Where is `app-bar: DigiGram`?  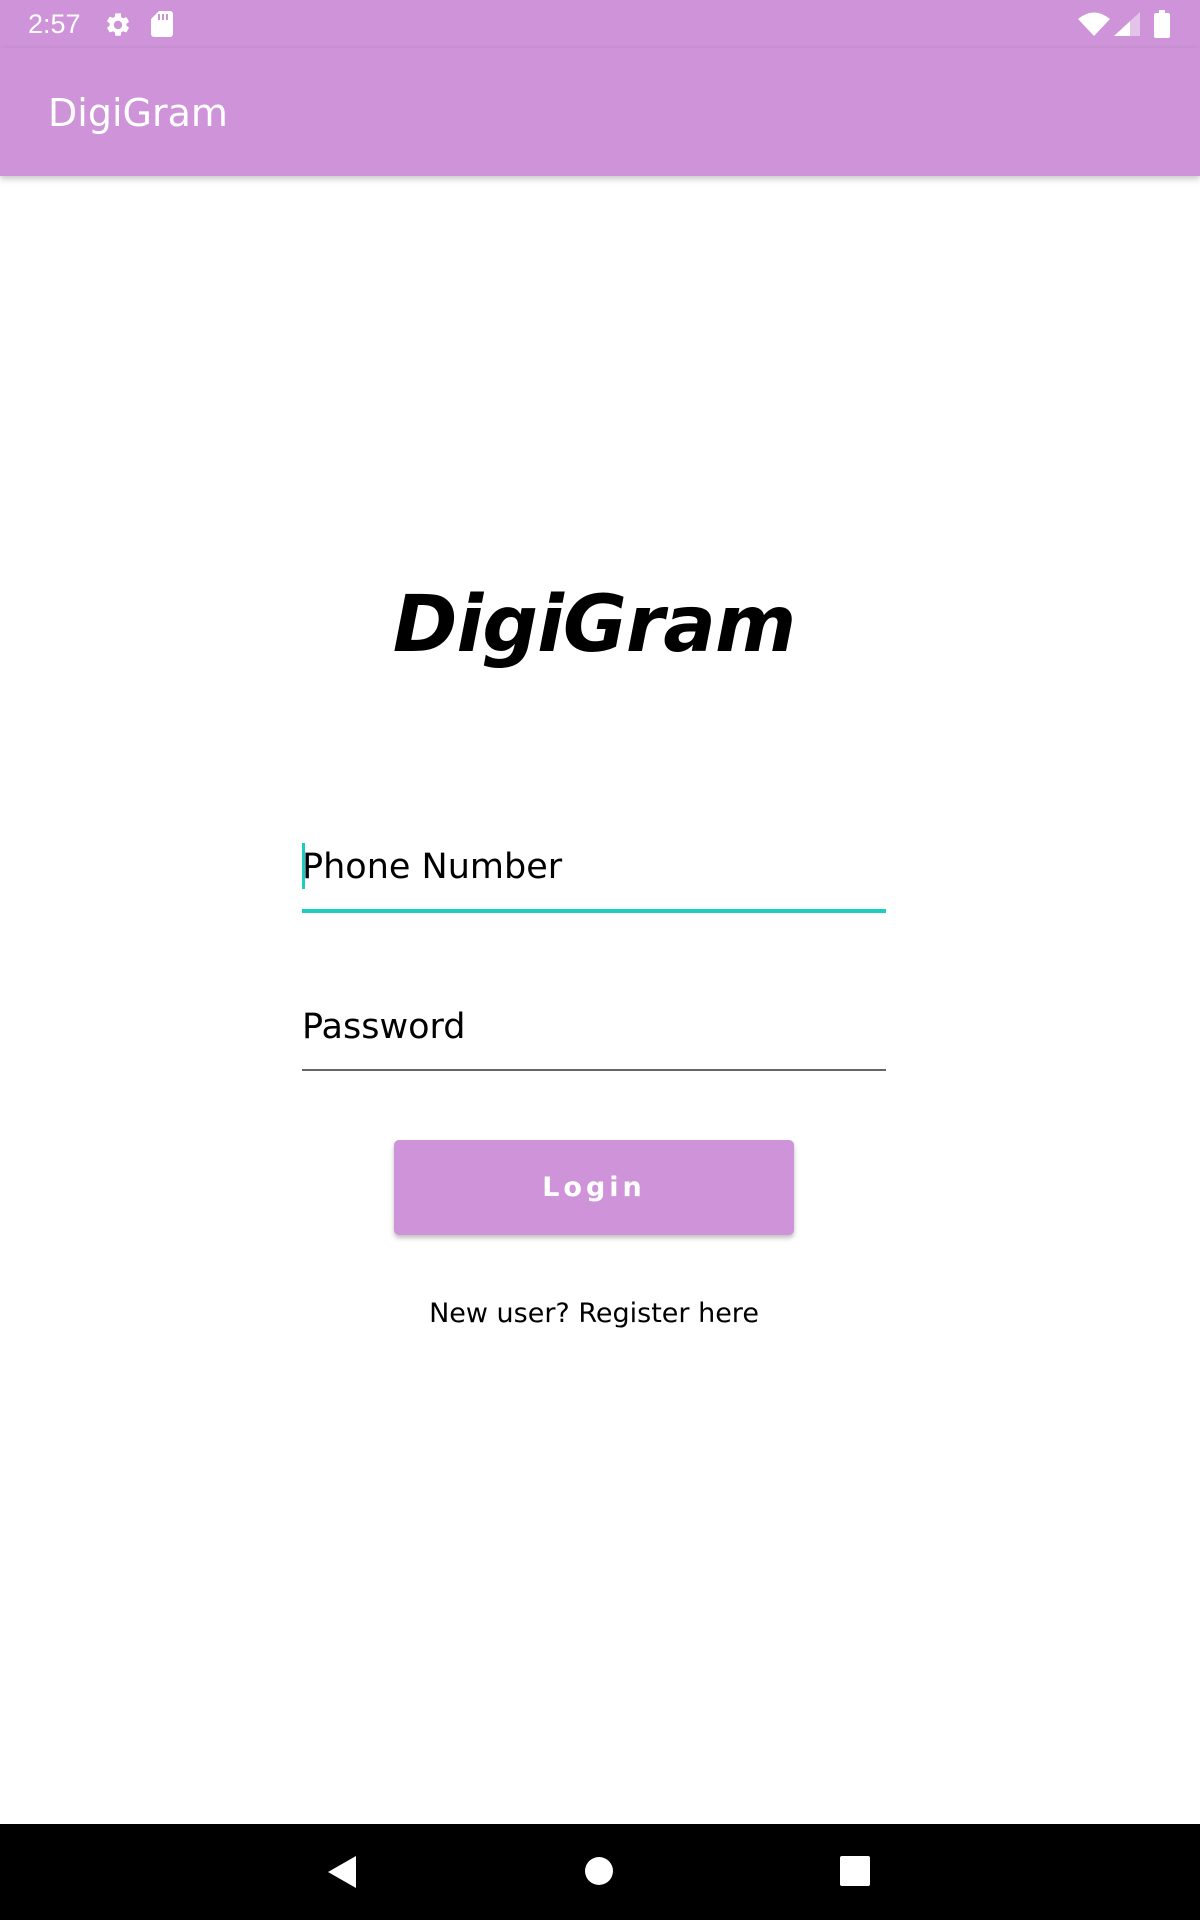
app-bar: DigiGram is located at coordinates (600, 112).